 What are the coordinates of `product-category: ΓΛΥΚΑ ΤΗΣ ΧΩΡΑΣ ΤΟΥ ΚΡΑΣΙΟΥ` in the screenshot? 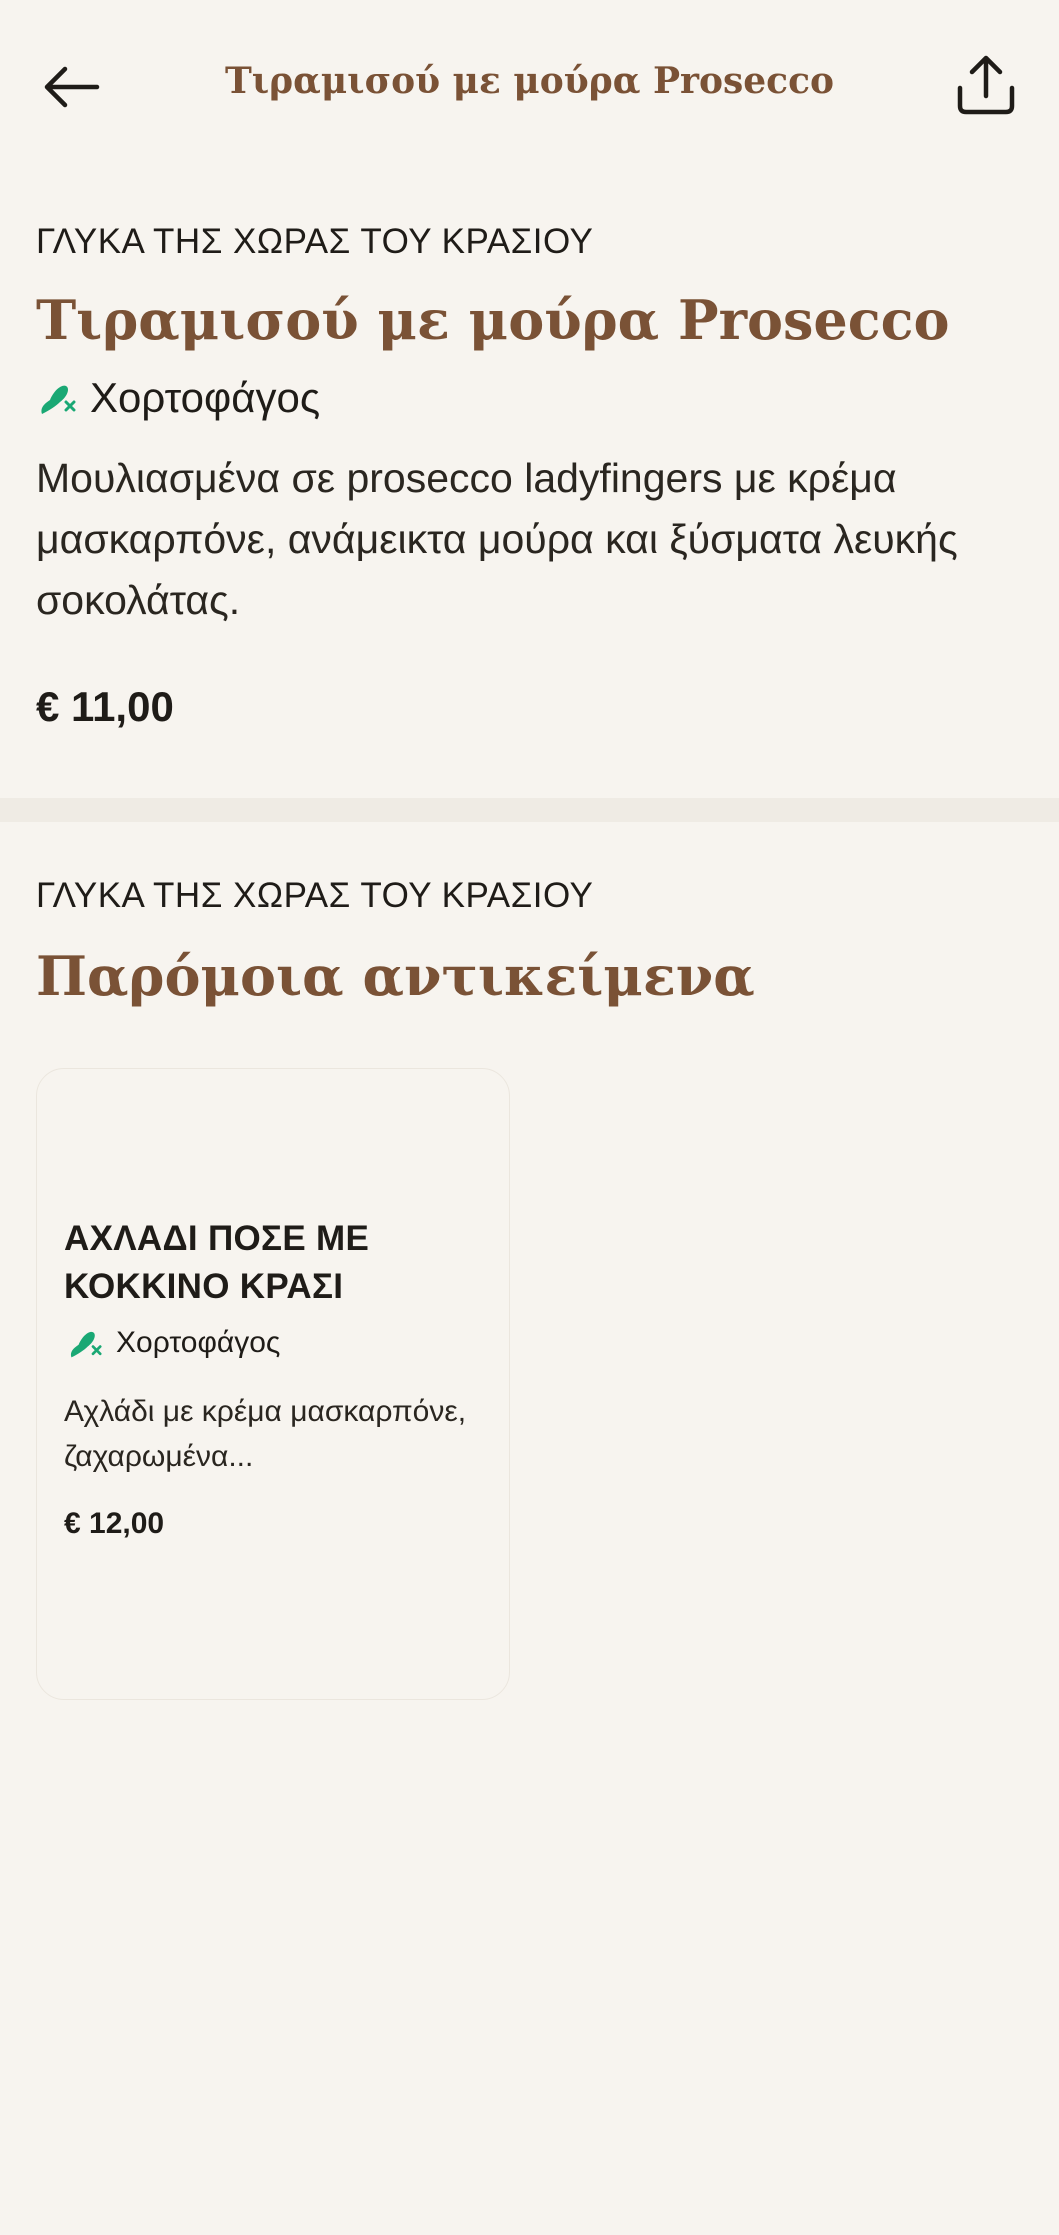 It's located at (315, 241).